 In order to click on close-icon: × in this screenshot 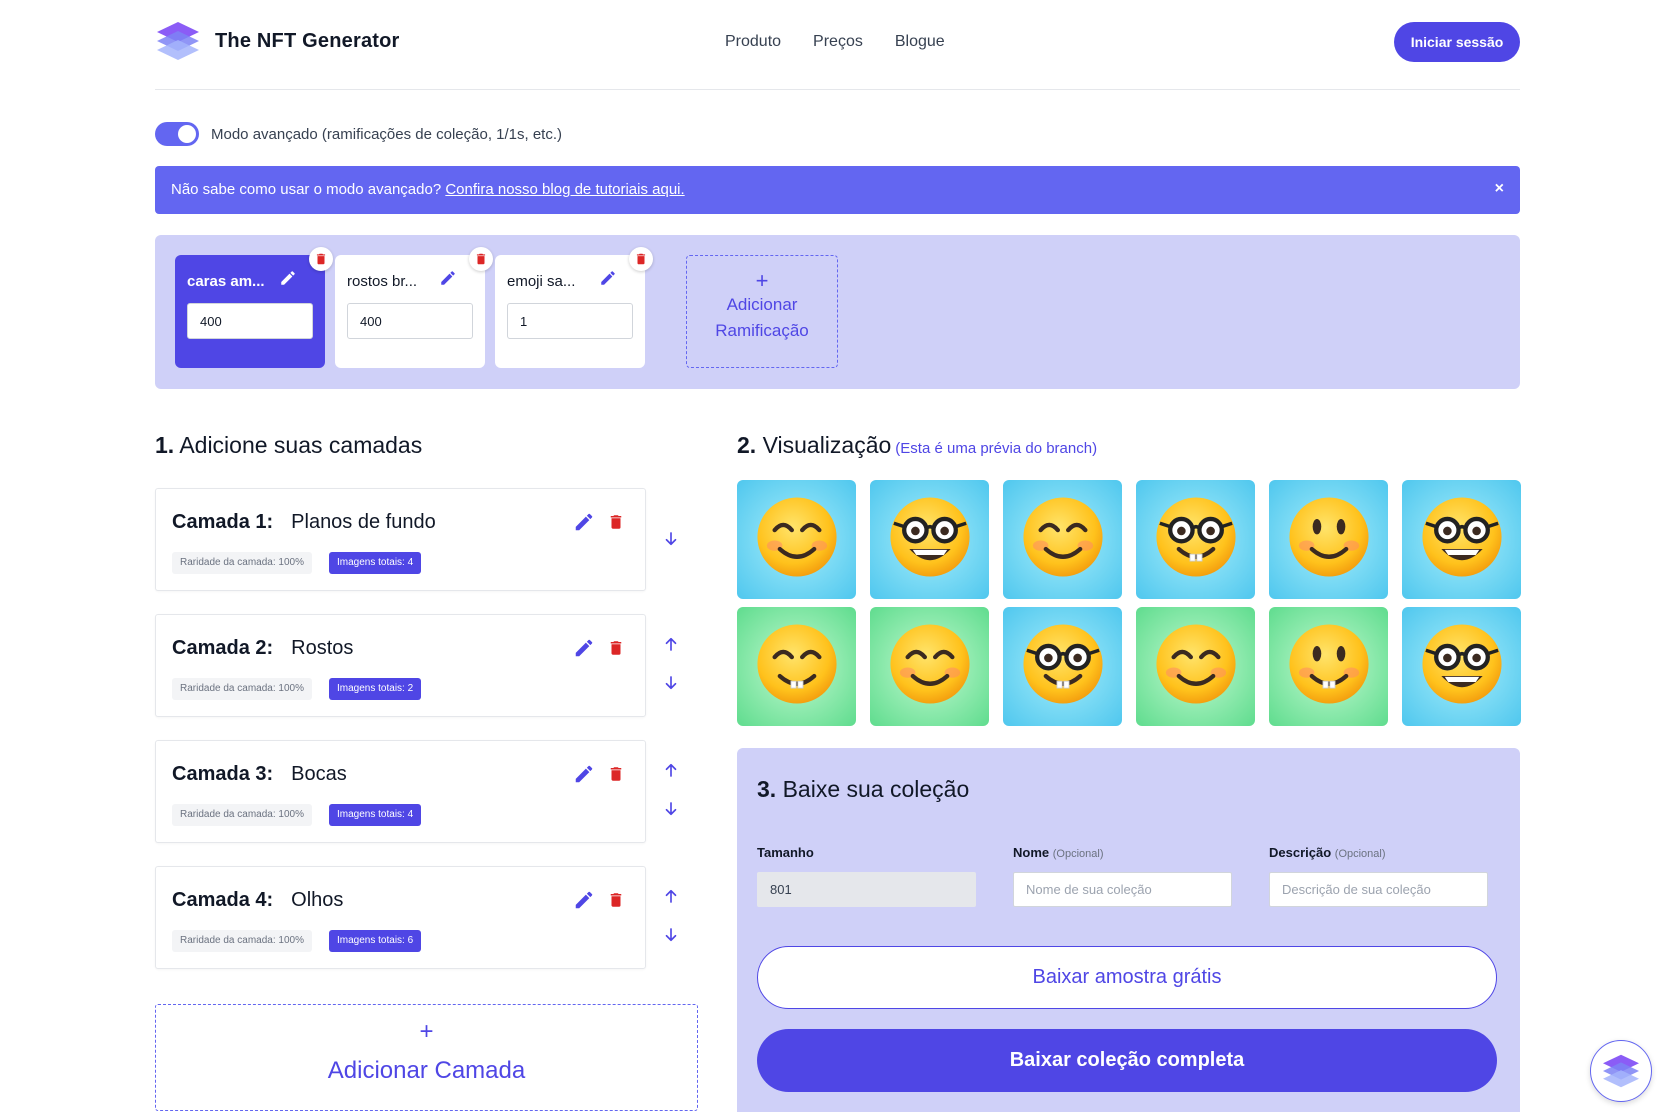, I will do `click(1499, 189)`.